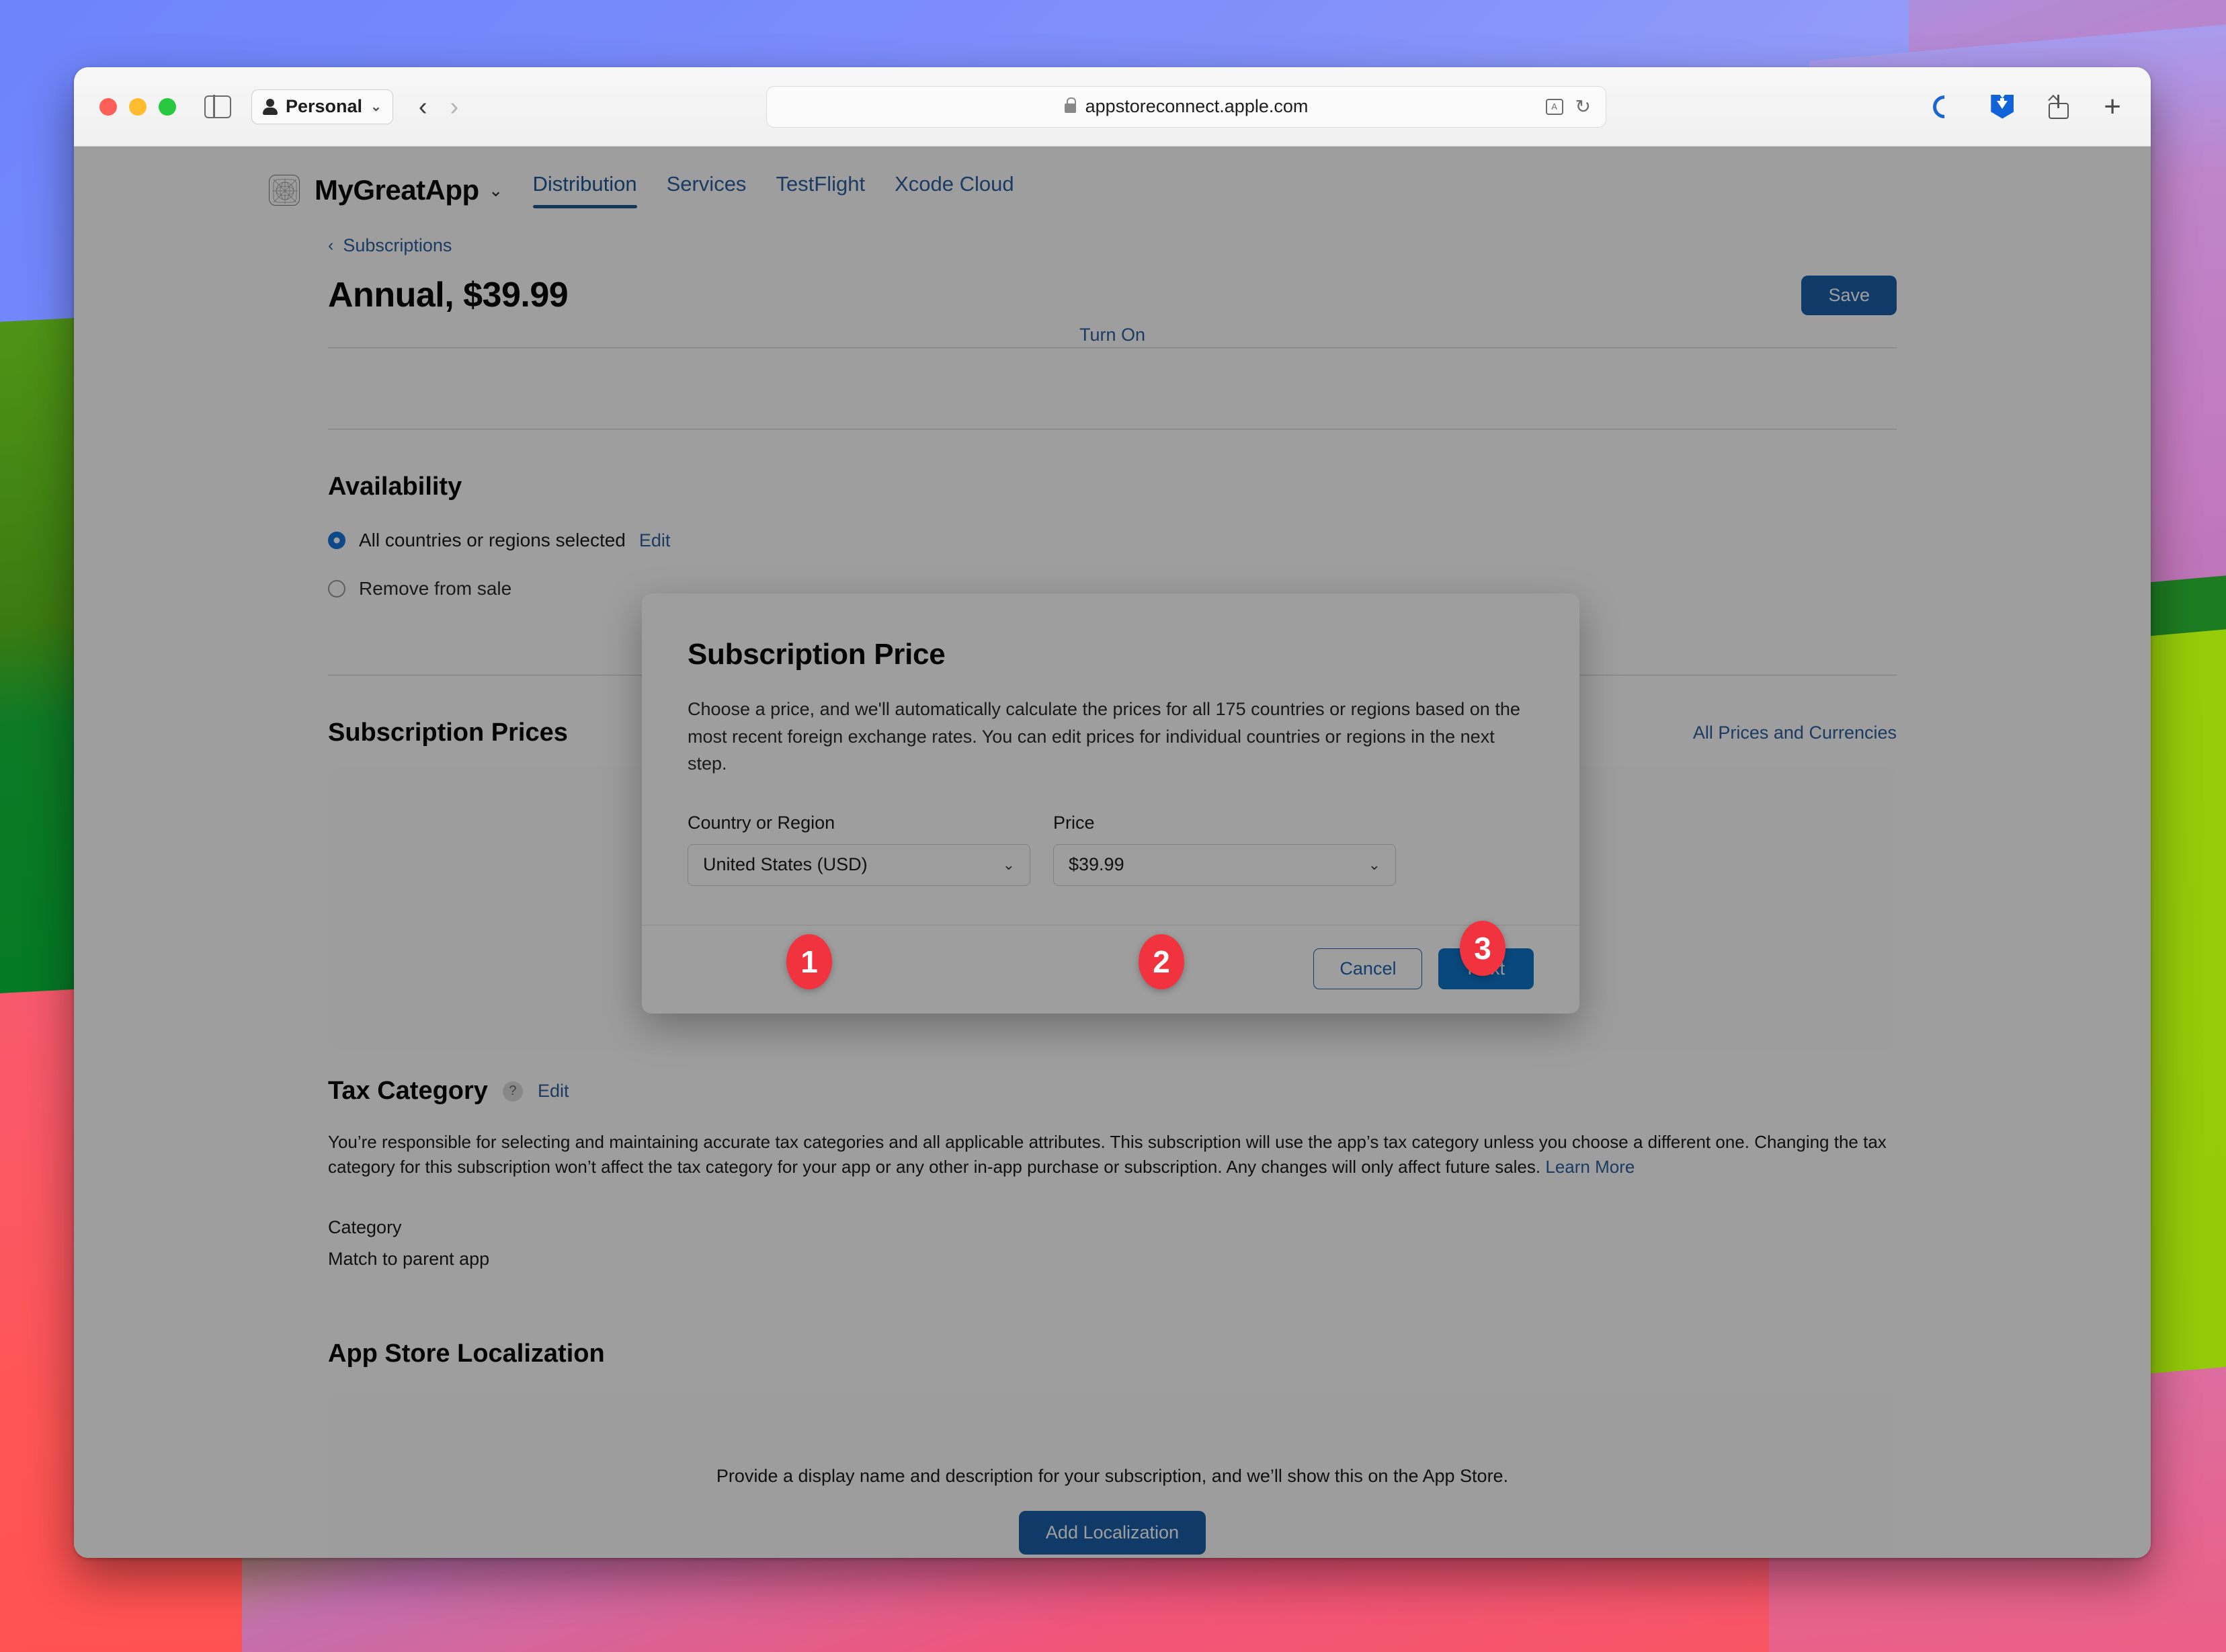 Image resolution: width=2226 pixels, height=1652 pixels. Describe the element at coordinates (1944, 106) in the screenshot. I see `loading-spinner-icon` at that location.